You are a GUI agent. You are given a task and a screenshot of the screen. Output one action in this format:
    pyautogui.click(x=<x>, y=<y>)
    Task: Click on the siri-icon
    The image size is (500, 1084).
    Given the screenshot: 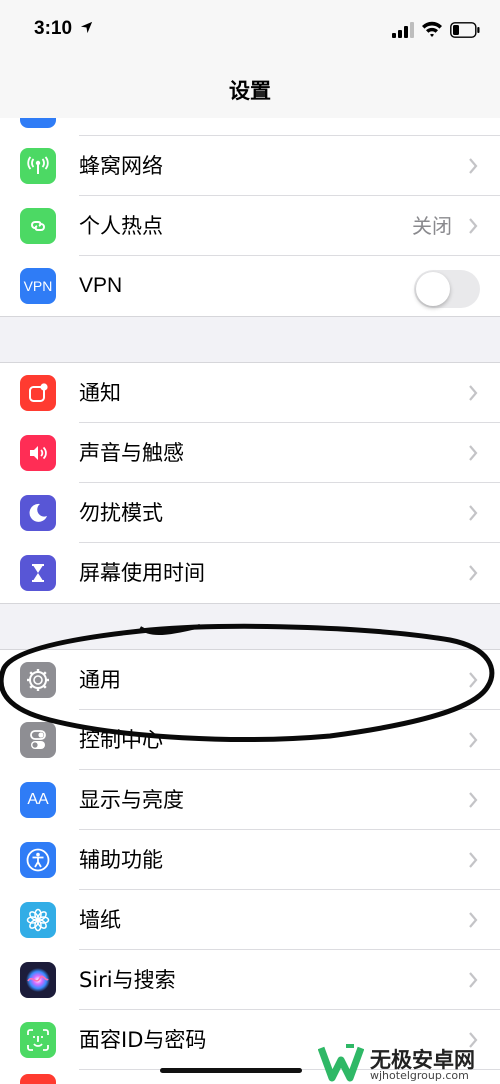 What is the action you would take?
    pyautogui.click(x=38, y=980)
    